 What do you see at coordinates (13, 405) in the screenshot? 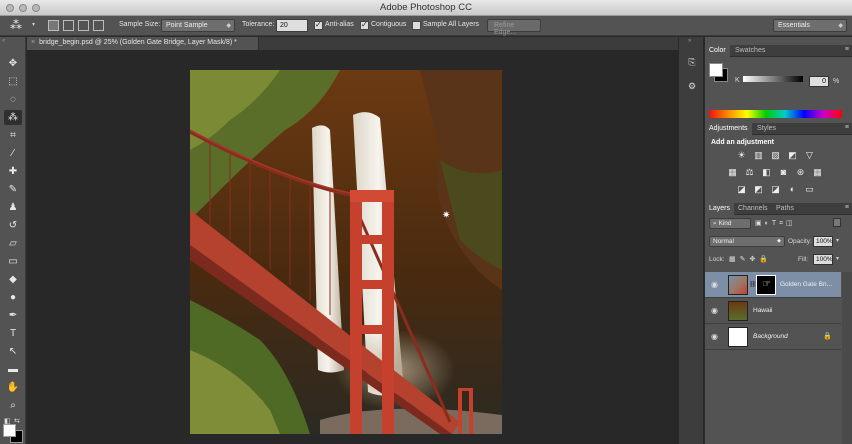
I see `zoom-tool-icon: ⌕` at bounding box center [13, 405].